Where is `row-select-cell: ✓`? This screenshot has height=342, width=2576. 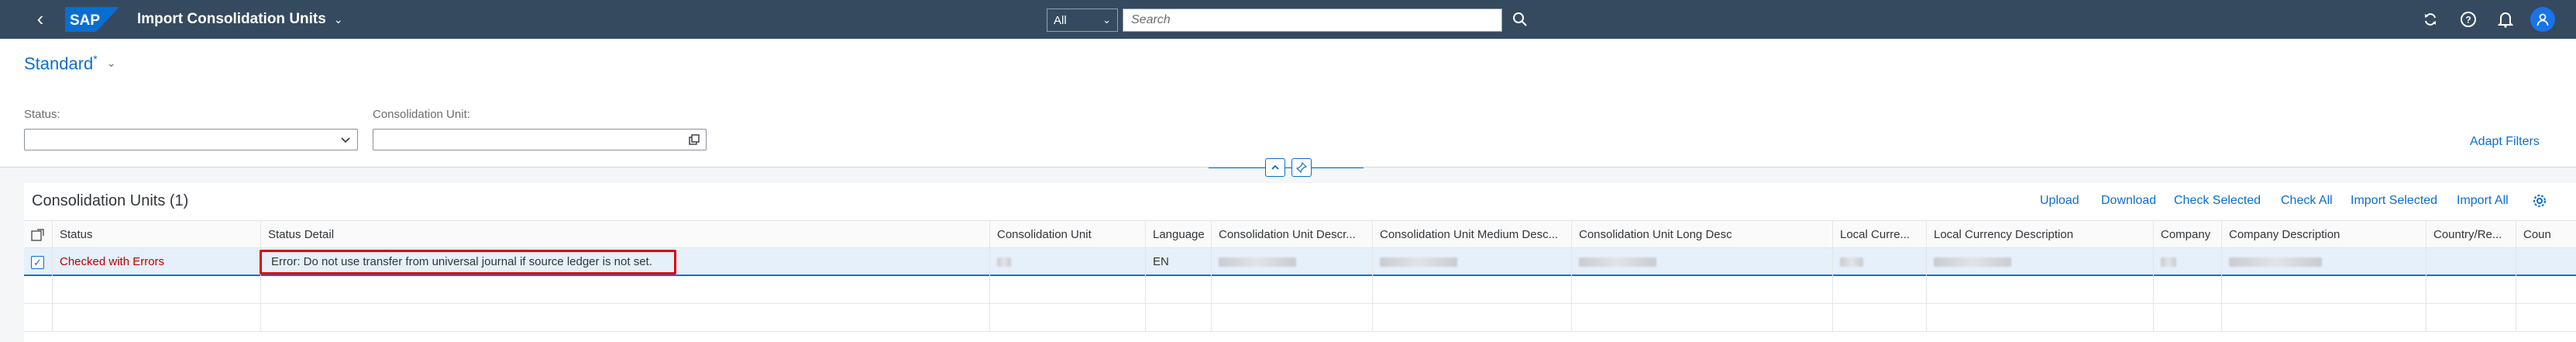 row-select-cell: ✓ is located at coordinates (38, 262).